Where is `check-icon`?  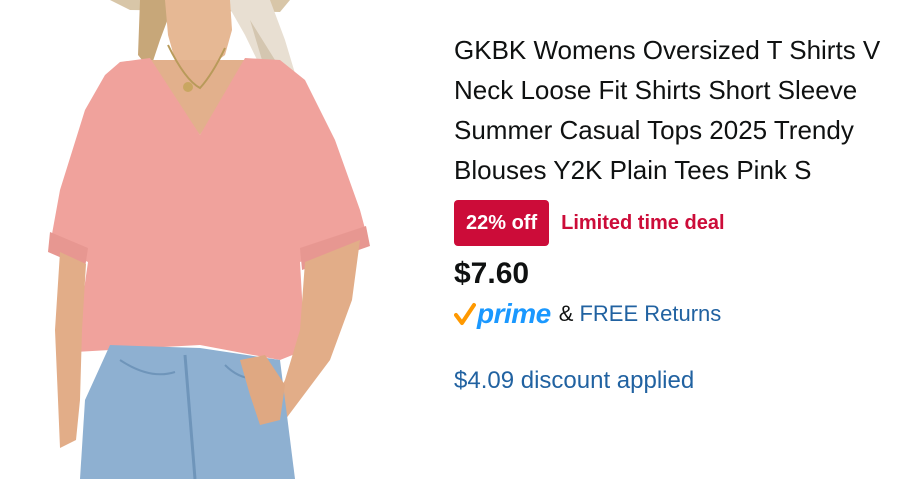
check-icon is located at coordinates (465, 314).